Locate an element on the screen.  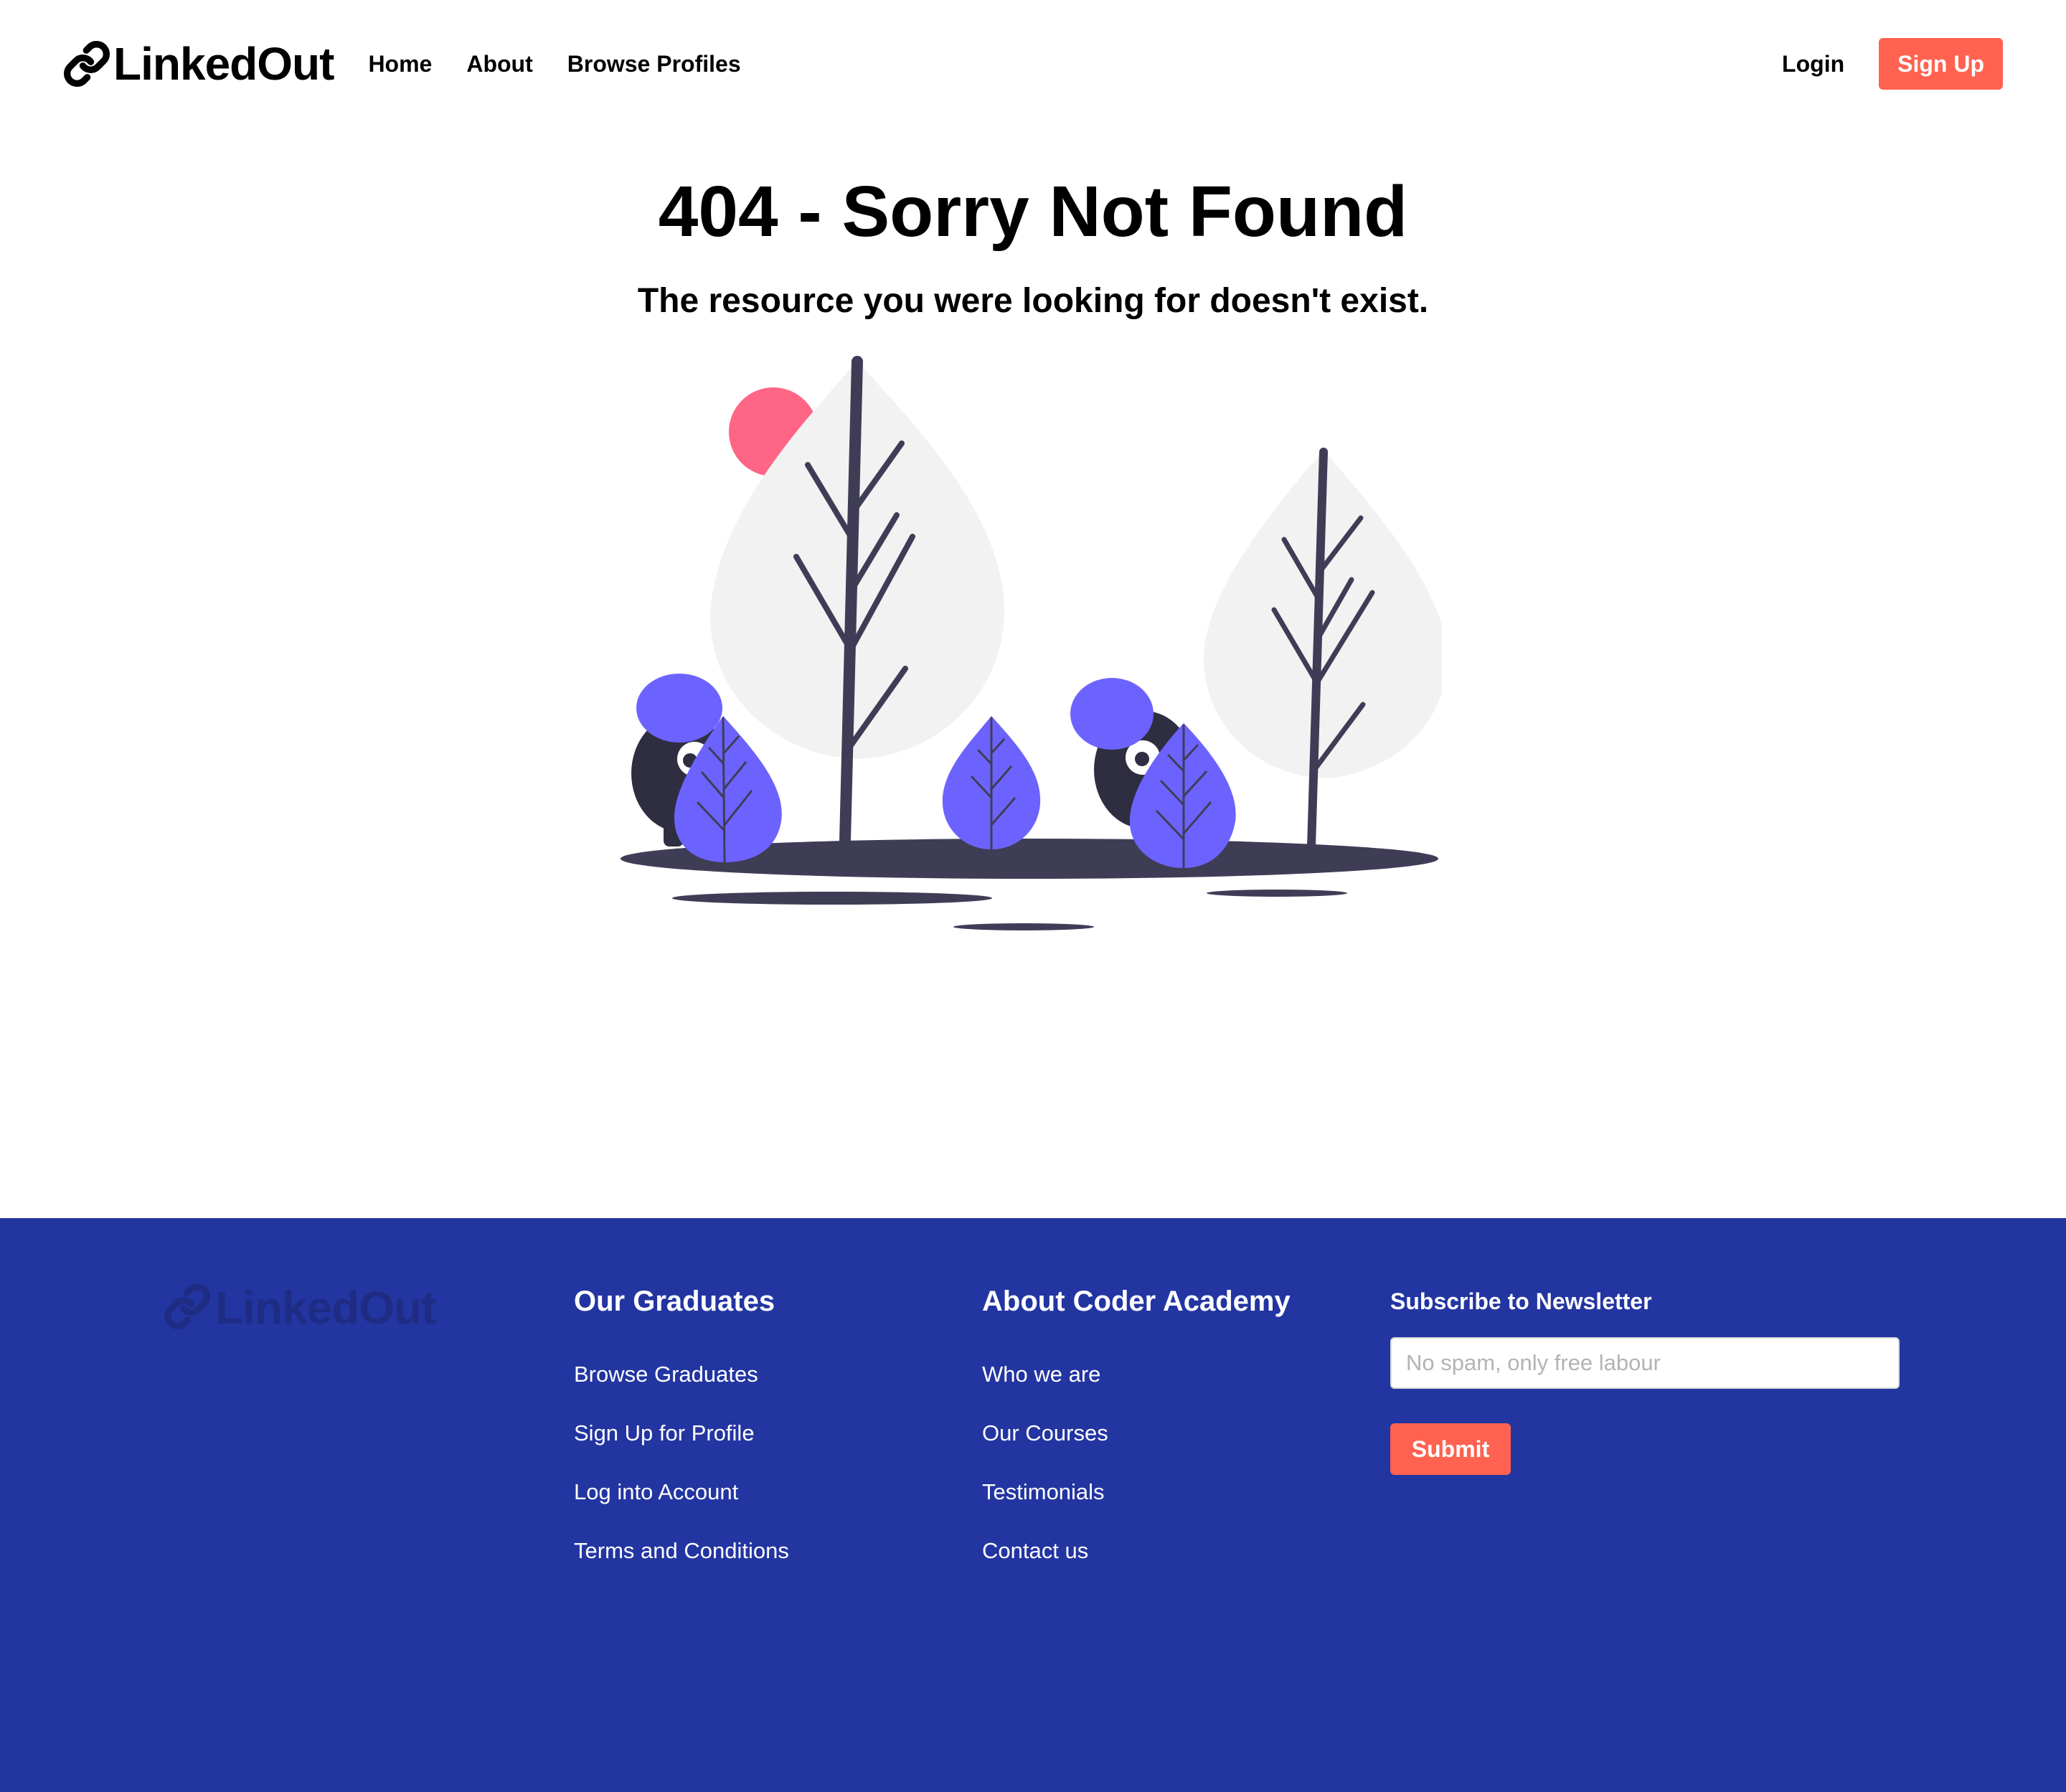
leaf-bush-middle is located at coordinates (991, 782).